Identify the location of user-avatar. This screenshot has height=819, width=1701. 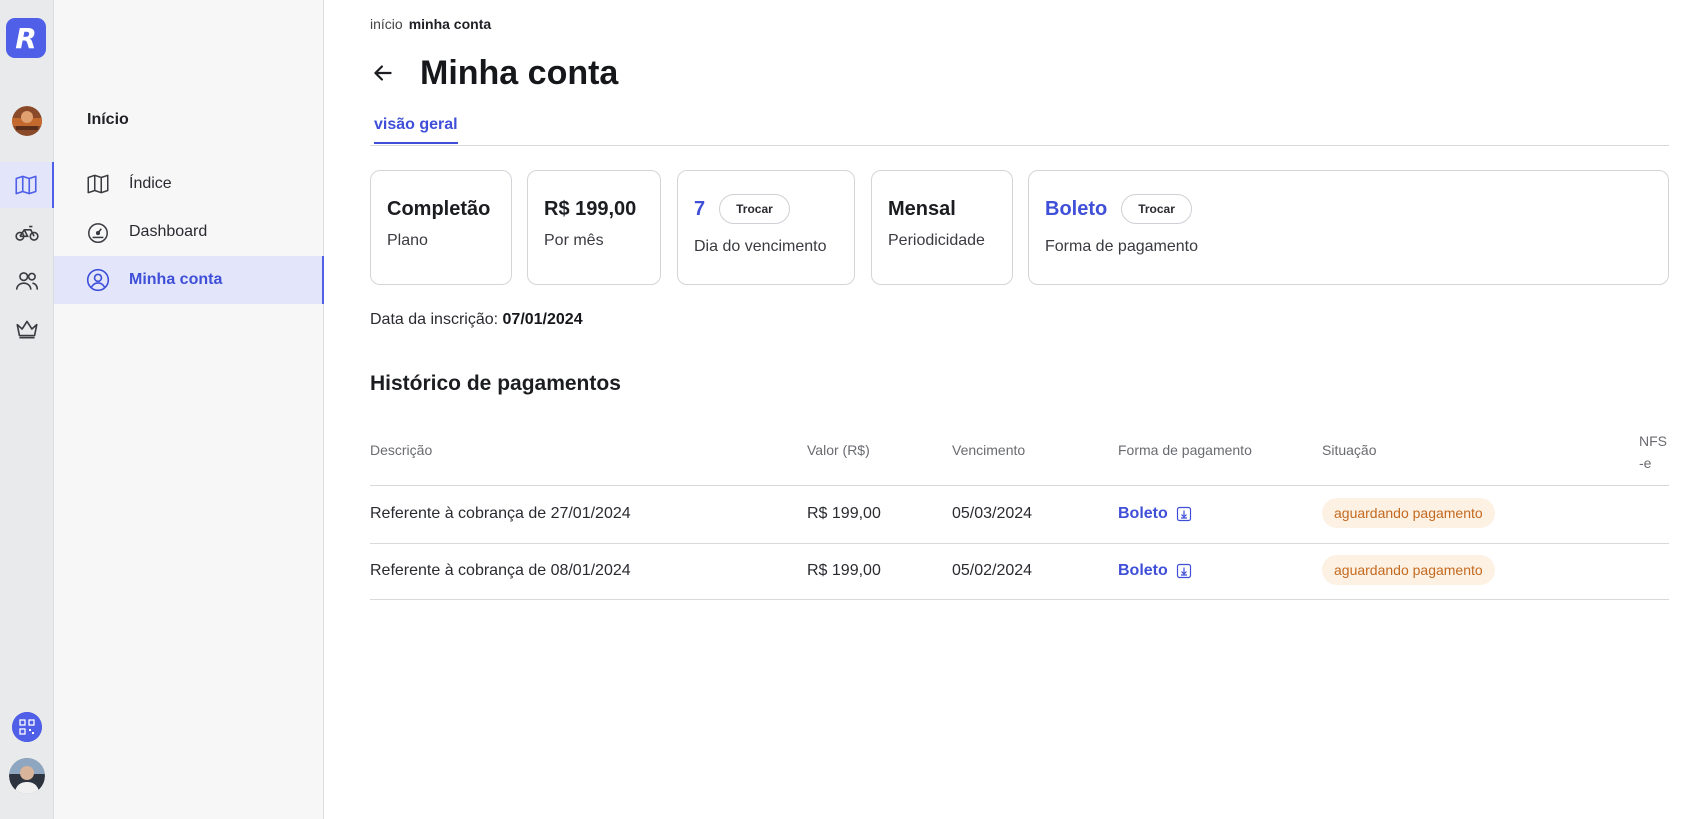
(27, 776).